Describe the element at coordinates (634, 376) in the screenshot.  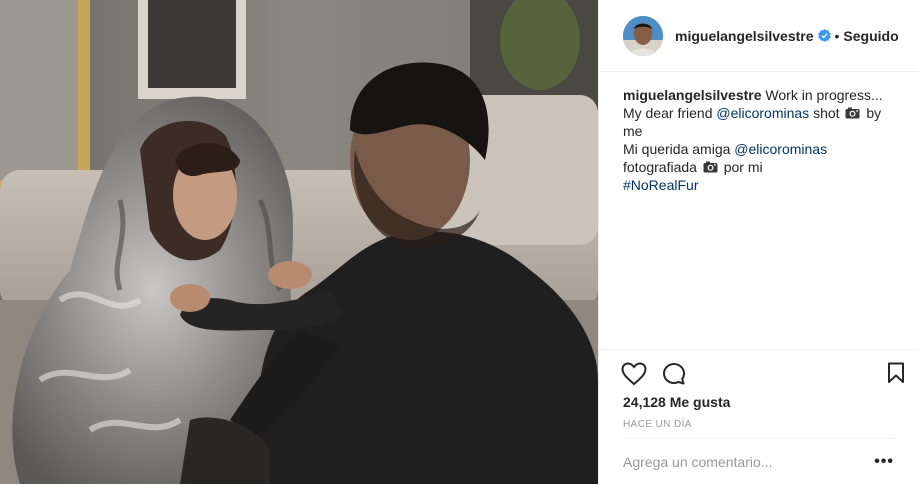
I see `heart-icon` at that location.